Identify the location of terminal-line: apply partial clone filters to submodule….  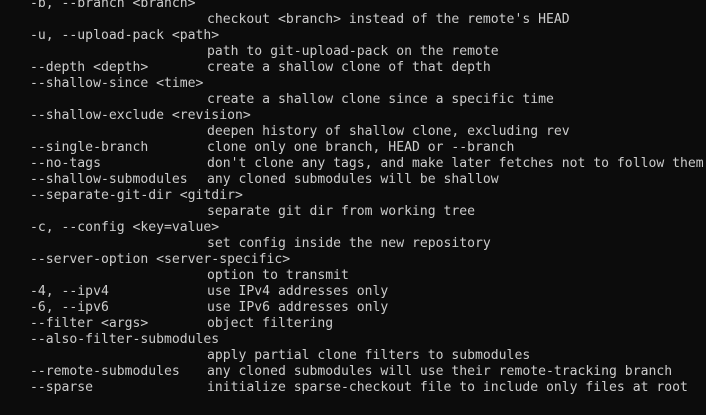
(353, 356).